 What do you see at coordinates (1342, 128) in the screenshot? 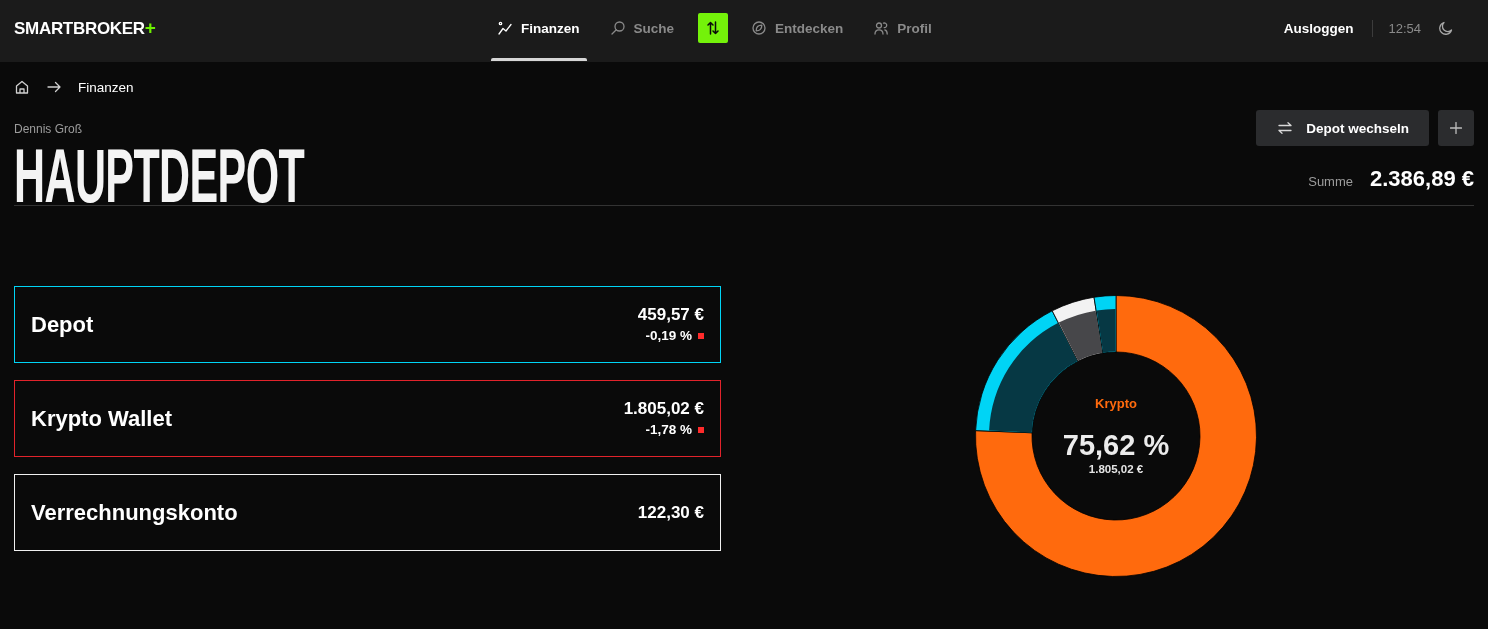
I see `switch-depot-button: Depot wechseln` at bounding box center [1342, 128].